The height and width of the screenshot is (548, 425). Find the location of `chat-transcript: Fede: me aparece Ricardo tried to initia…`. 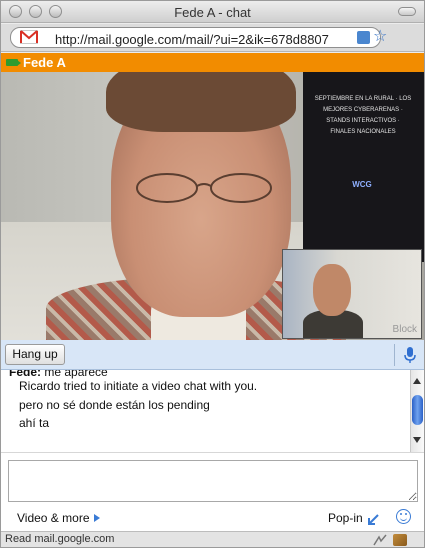

chat-transcript: Fede: me aparece Ricardo tried to initia… is located at coordinates (205, 411).